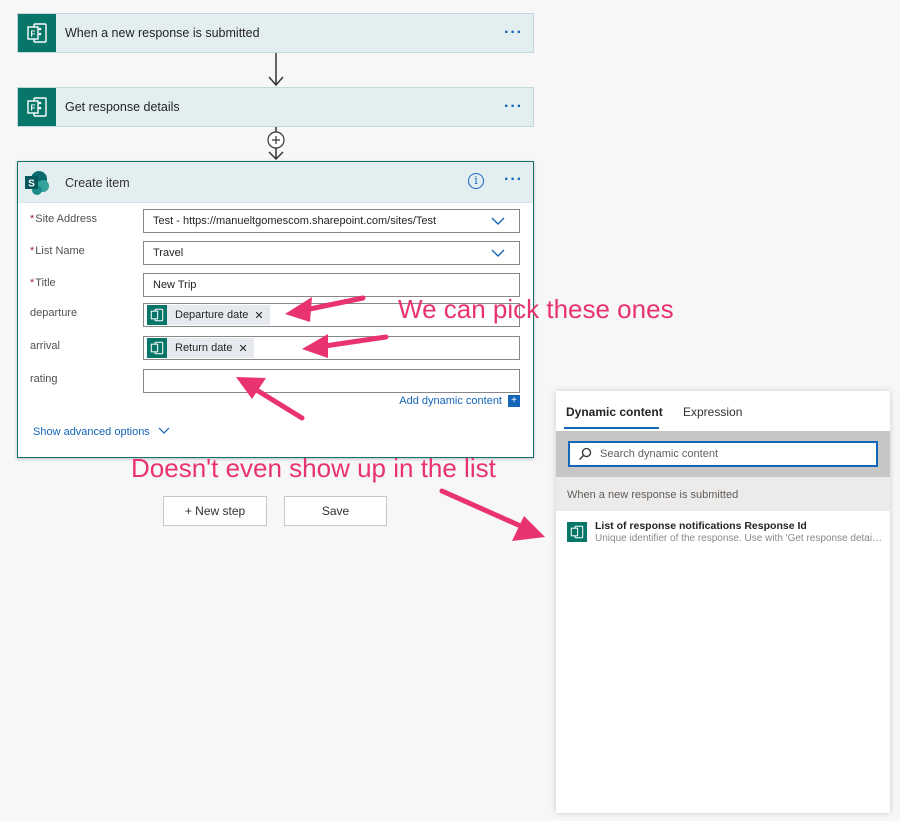 The image size is (900, 821). Describe the element at coordinates (175, 285) in the screenshot. I see `title-value: New Trip` at that location.